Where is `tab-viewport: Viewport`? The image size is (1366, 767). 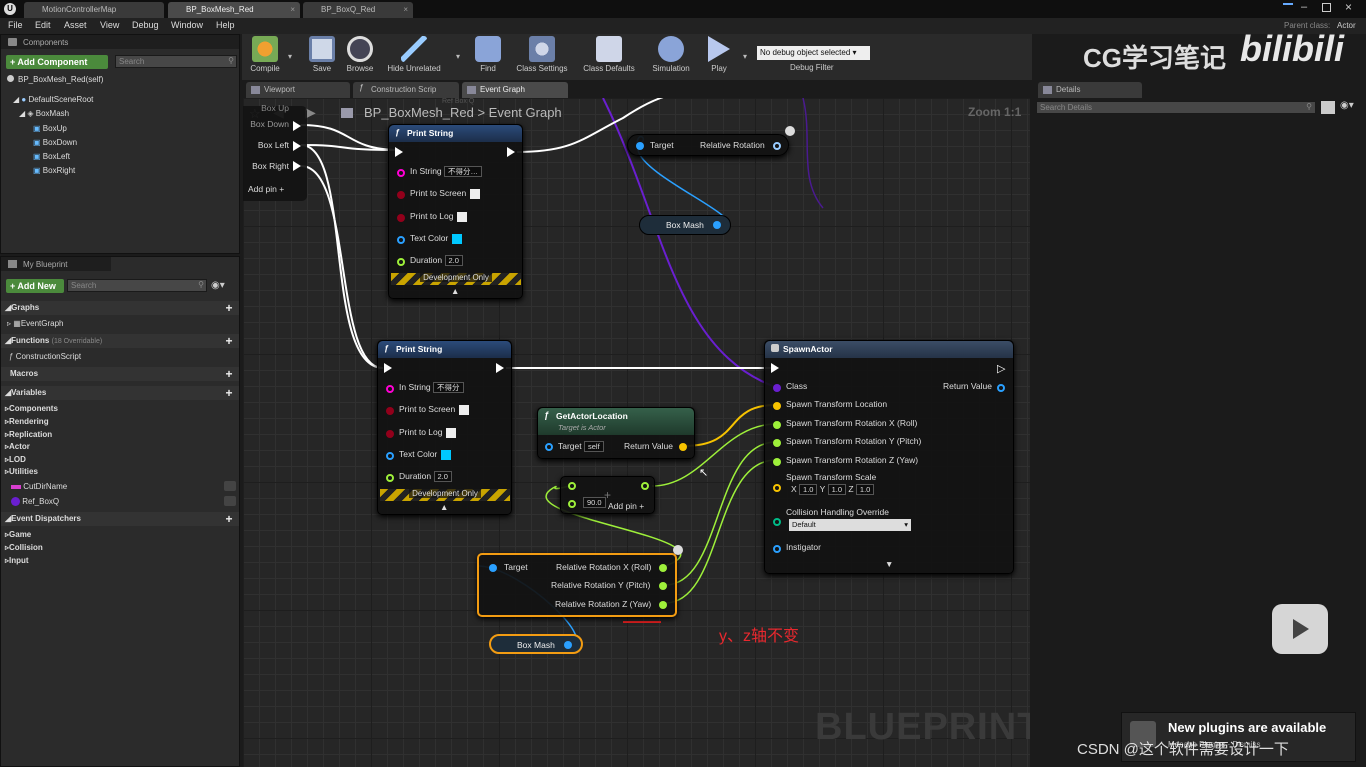
tab-viewport: Viewport is located at coordinates (298, 90).